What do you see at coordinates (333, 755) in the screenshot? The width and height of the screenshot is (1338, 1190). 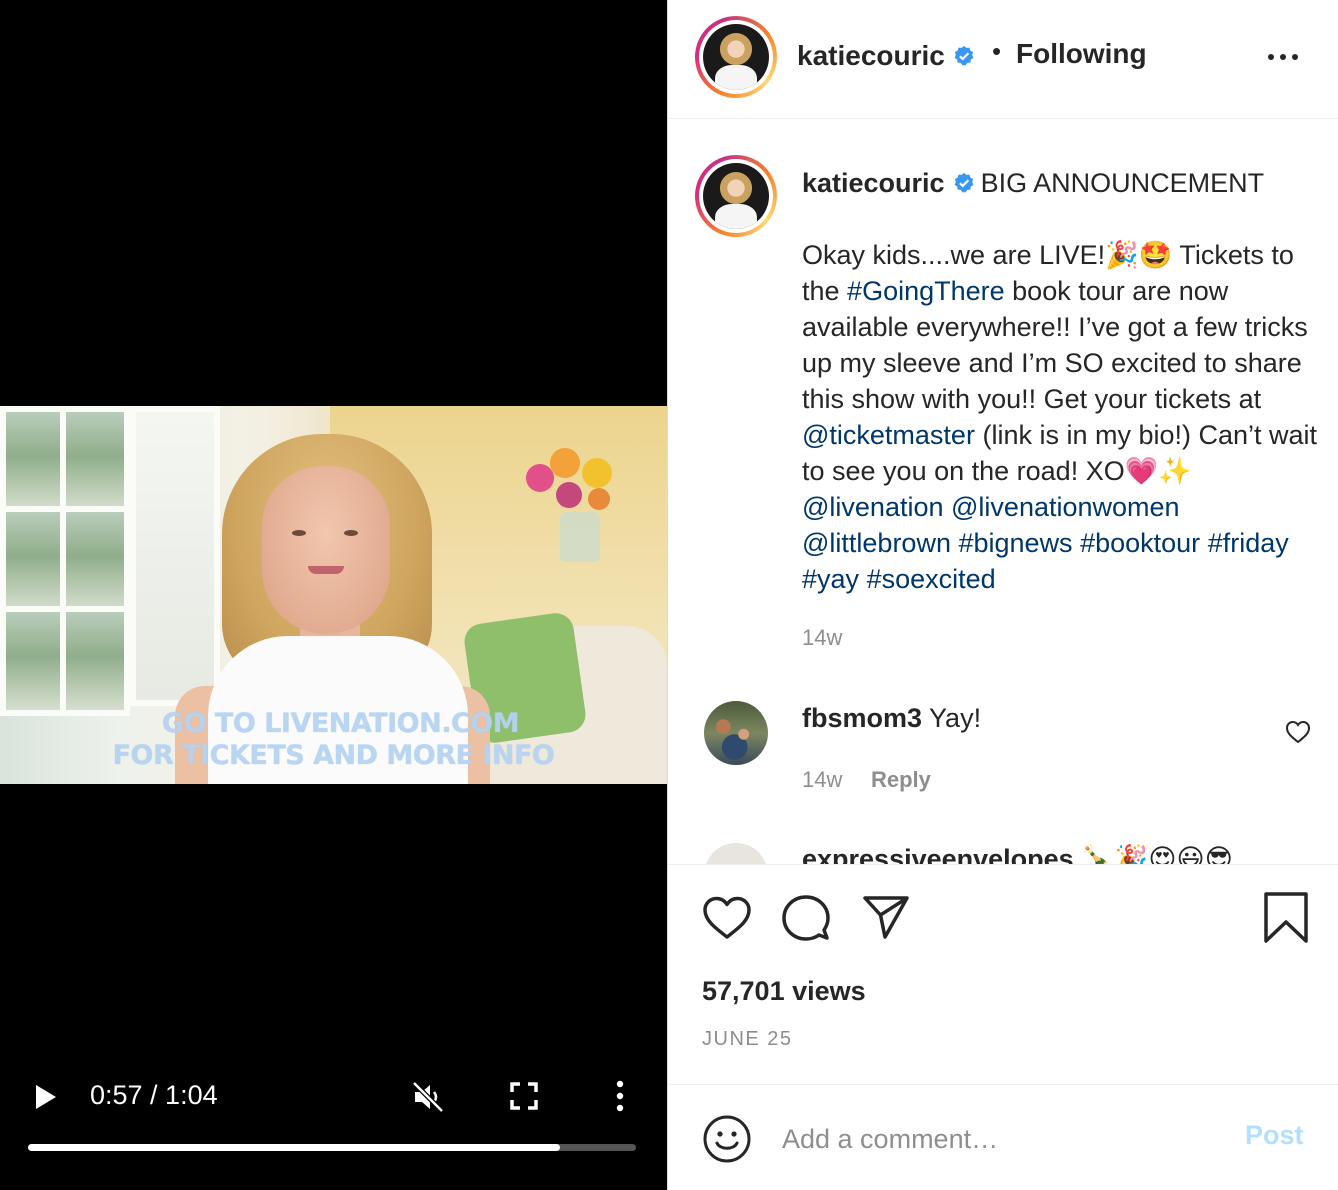 I see `video-overlay-text: FOR TICKETS AND MORE INFO` at bounding box center [333, 755].